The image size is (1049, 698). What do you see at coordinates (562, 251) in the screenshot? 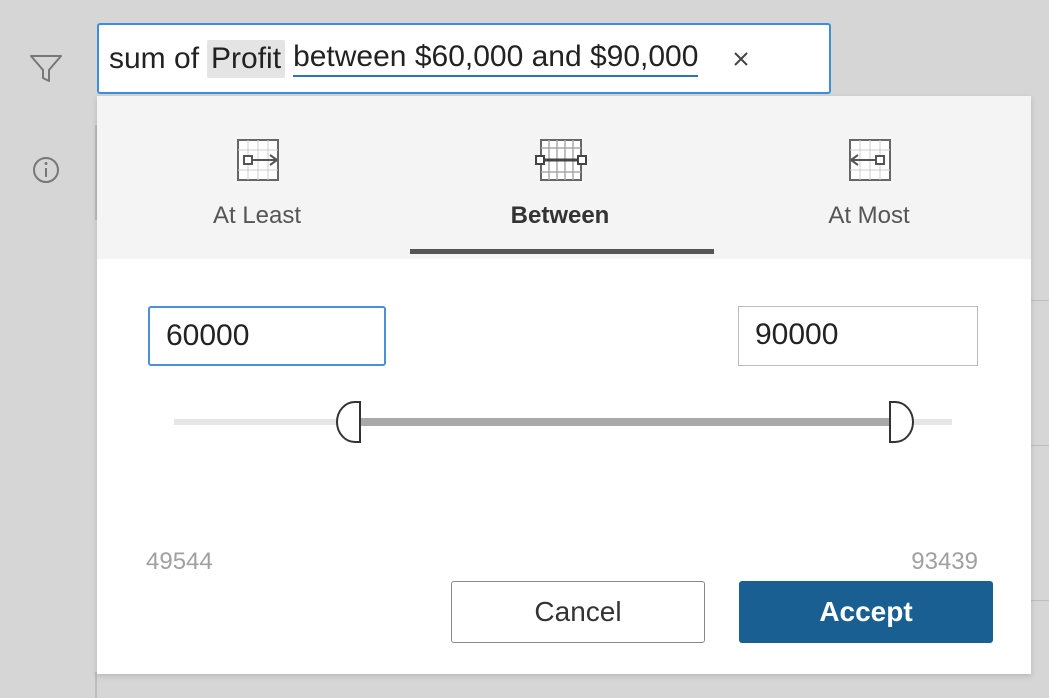
I see `active-tab-indicator` at bounding box center [562, 251].